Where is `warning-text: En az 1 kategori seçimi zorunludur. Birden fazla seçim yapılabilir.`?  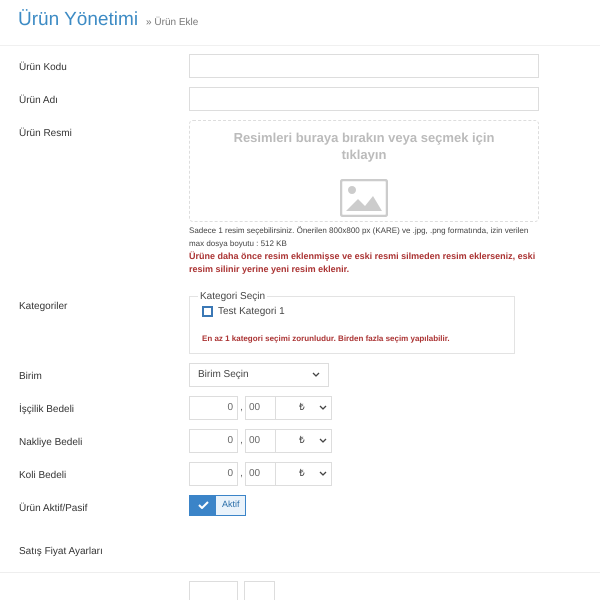 warning-text: En az 1 kategori seçimi zorunludur. Birden fazla seçim yapılabilir. is located at coordinates (326, 338).